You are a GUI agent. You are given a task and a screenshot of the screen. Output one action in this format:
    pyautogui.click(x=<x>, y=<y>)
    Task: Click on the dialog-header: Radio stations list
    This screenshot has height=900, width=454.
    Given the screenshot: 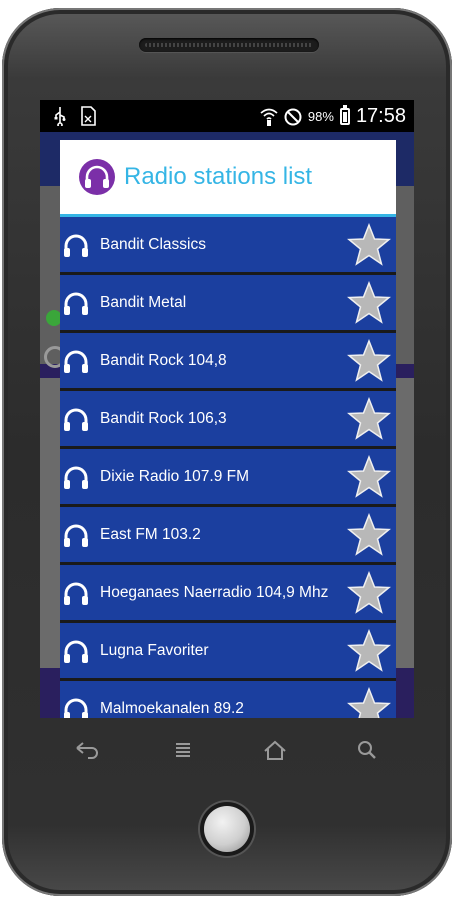 What is the action you would take?
    pyautogui.click(x=228, y=178)
    